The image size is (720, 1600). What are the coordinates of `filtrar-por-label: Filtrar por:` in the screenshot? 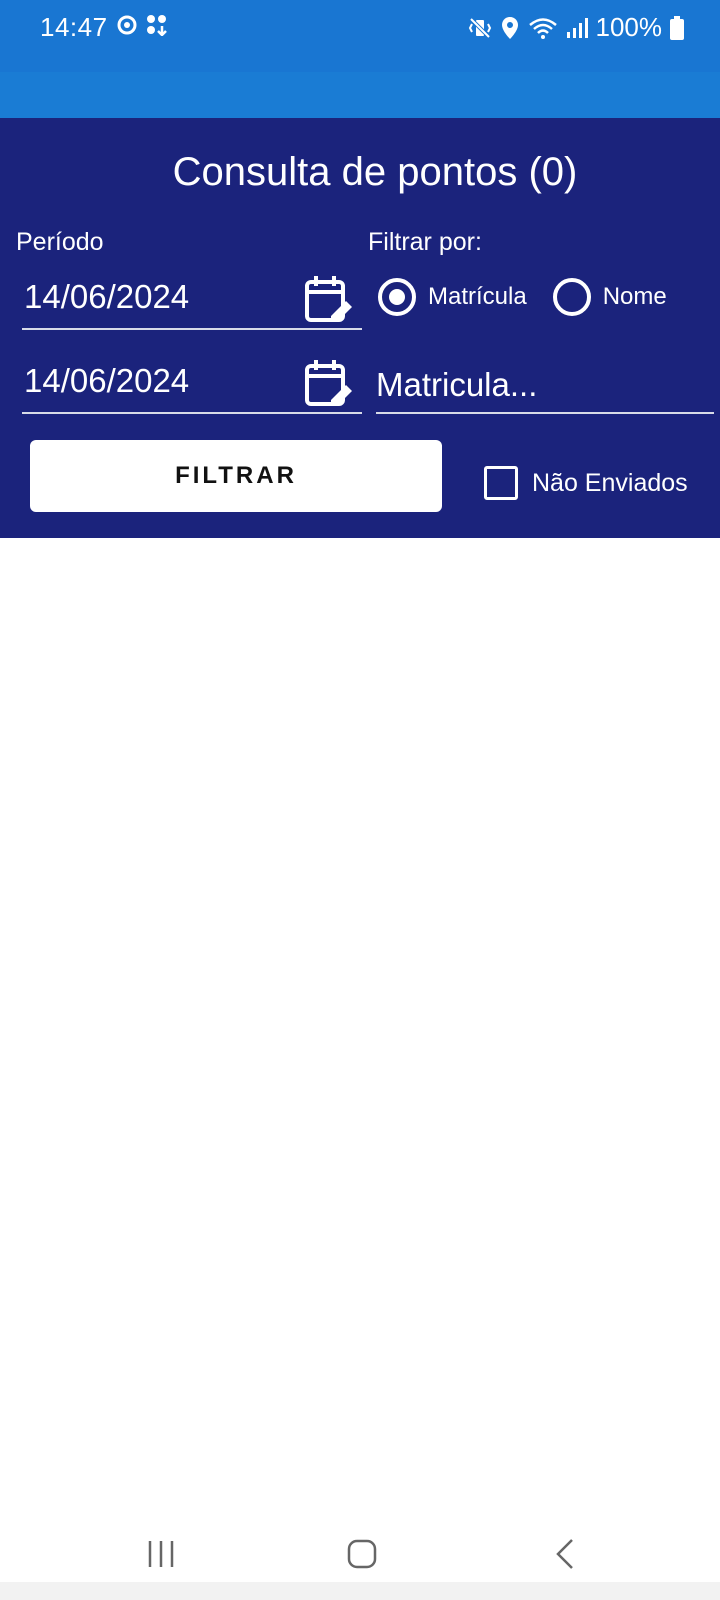 It's located at (425, 242).